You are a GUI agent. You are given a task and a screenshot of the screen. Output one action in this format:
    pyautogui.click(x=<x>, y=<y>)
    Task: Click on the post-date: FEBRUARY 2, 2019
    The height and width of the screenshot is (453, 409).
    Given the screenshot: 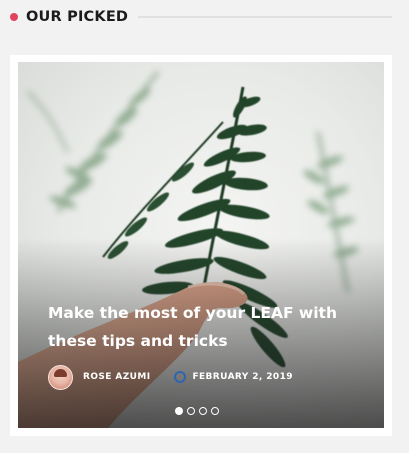 What is the action you would take?
    pyautogui.click(x=242, y=377)
    